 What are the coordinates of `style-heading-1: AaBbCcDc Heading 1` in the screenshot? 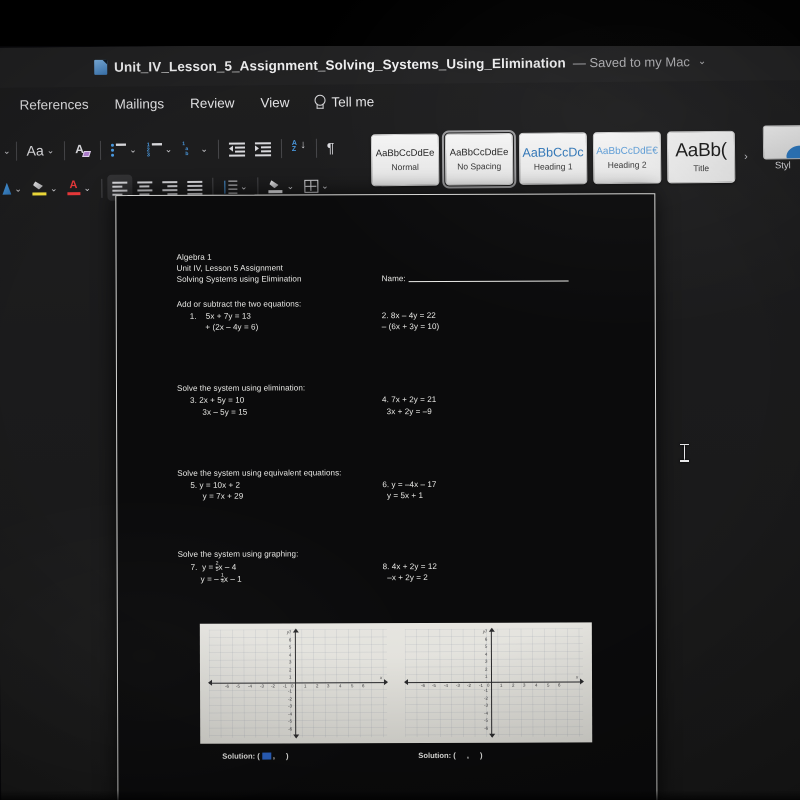 It's located at (553, 158).